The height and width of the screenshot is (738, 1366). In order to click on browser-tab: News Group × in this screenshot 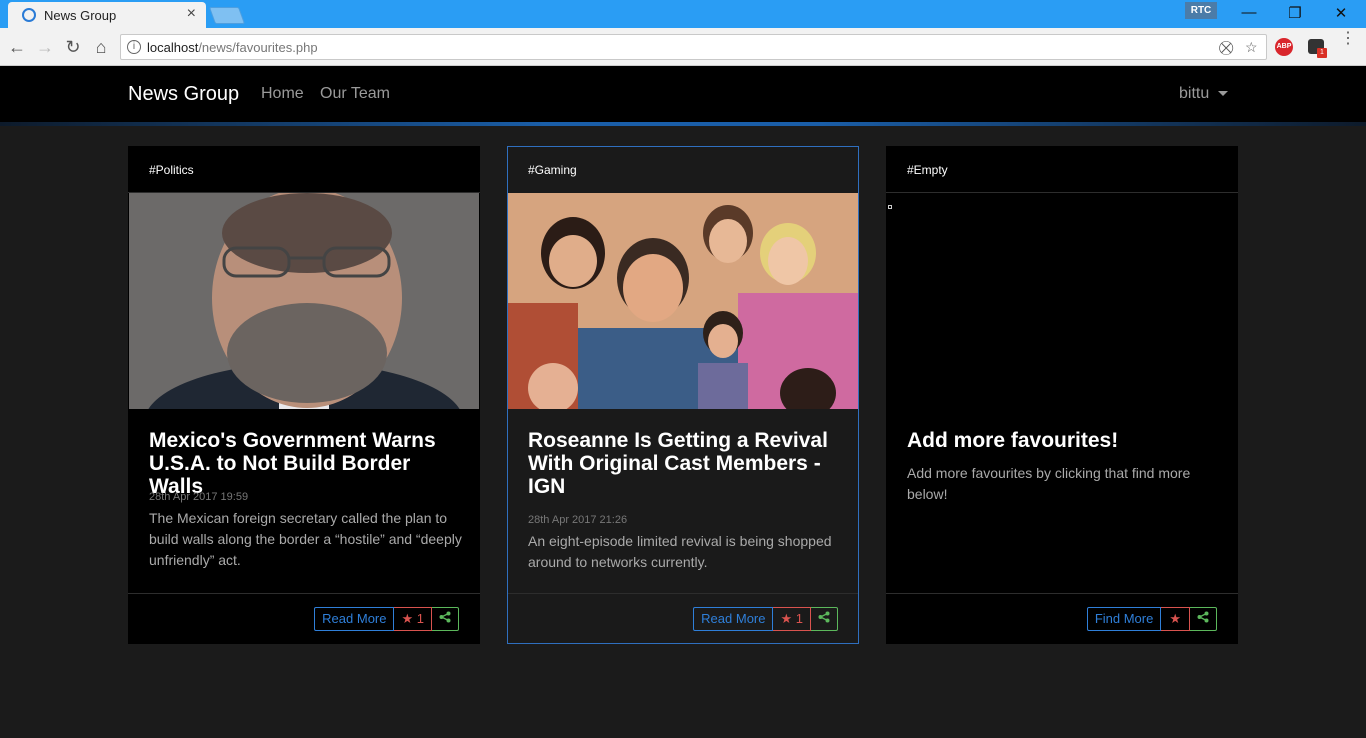, I will do `click(107, 15)`.